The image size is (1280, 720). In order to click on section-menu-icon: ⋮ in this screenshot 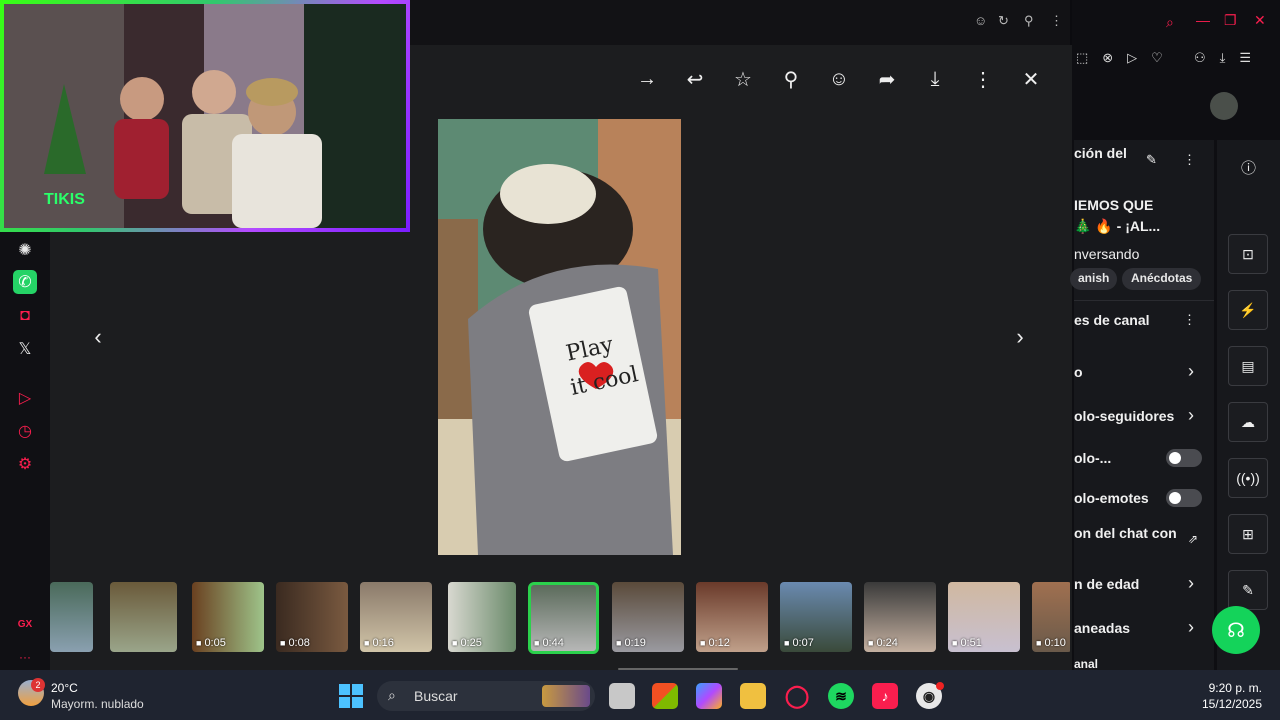, I will do `click(1189, 320)`.